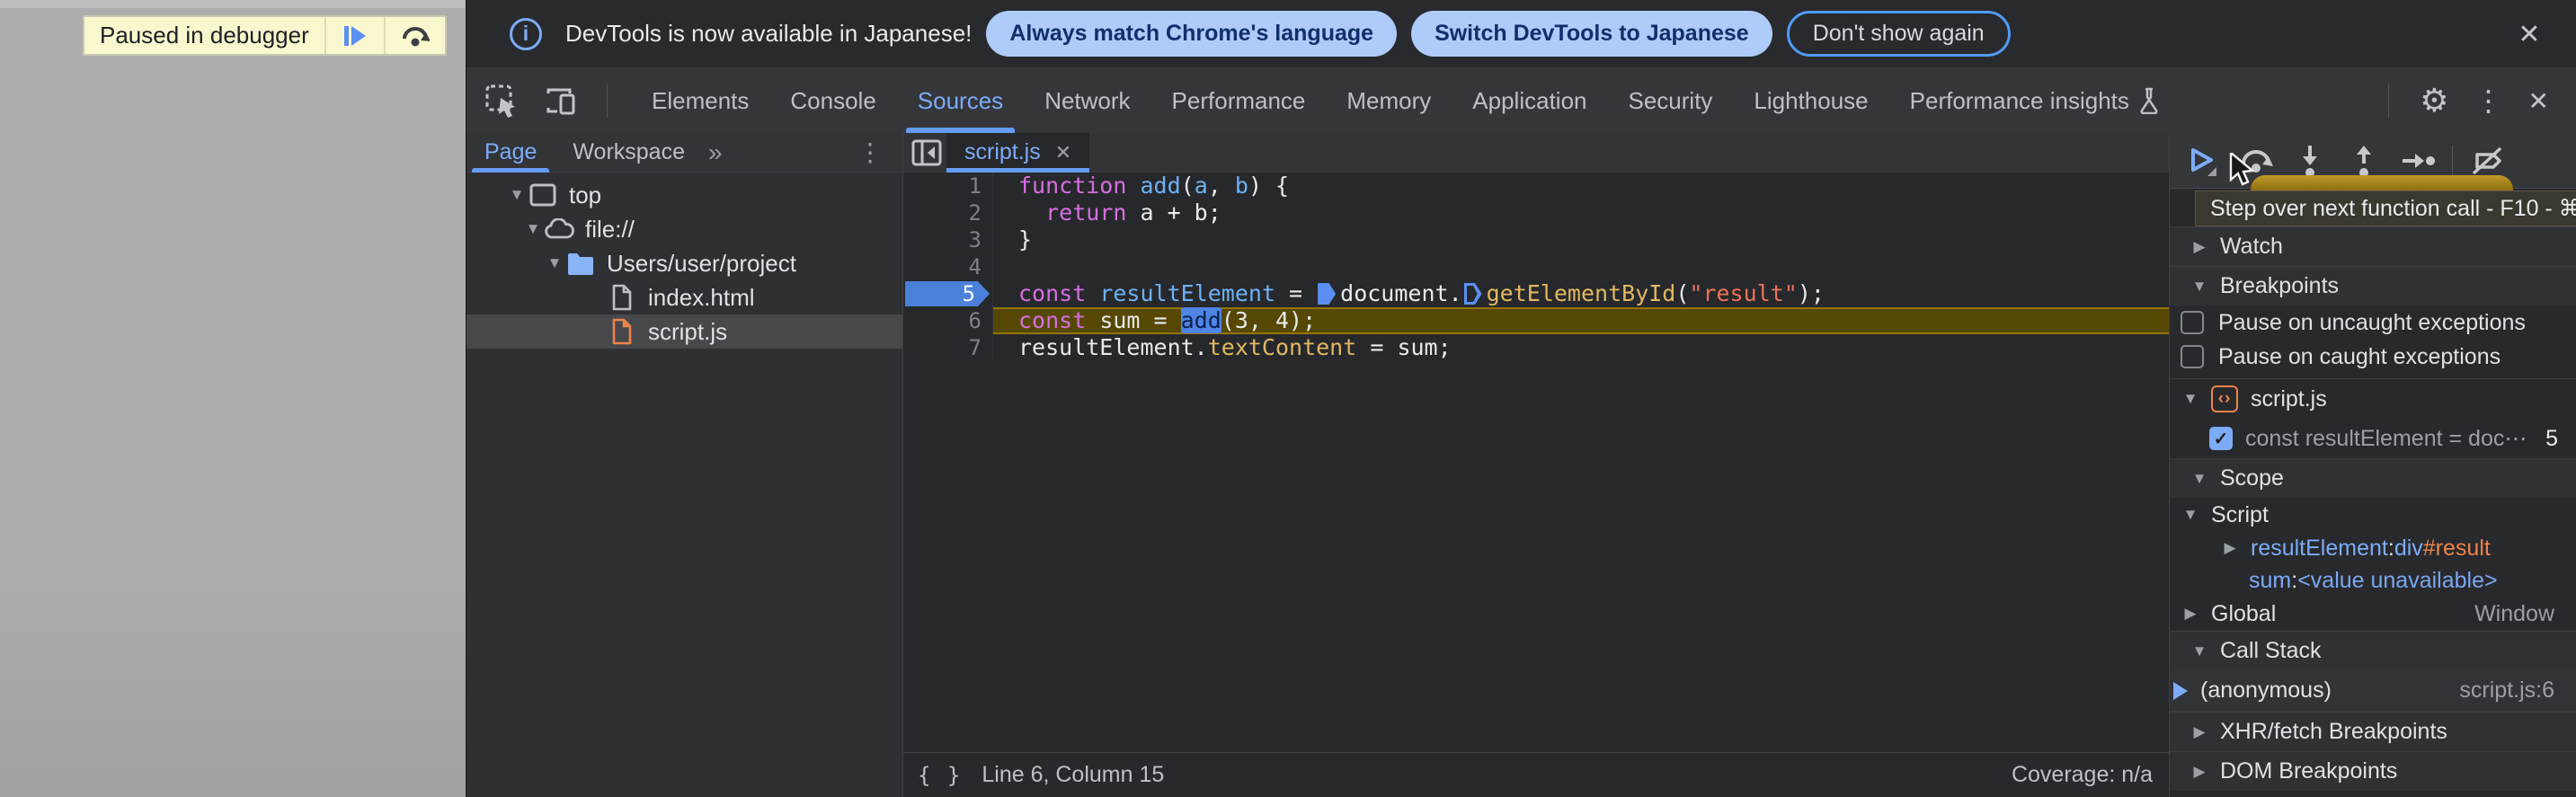 Image resolution: width=2576 pixels, height=797 pixels. What do you see at coordinates (502, 101) in the screenshot?
I see `inspect-element-icon` at bounding box center [502, 101].